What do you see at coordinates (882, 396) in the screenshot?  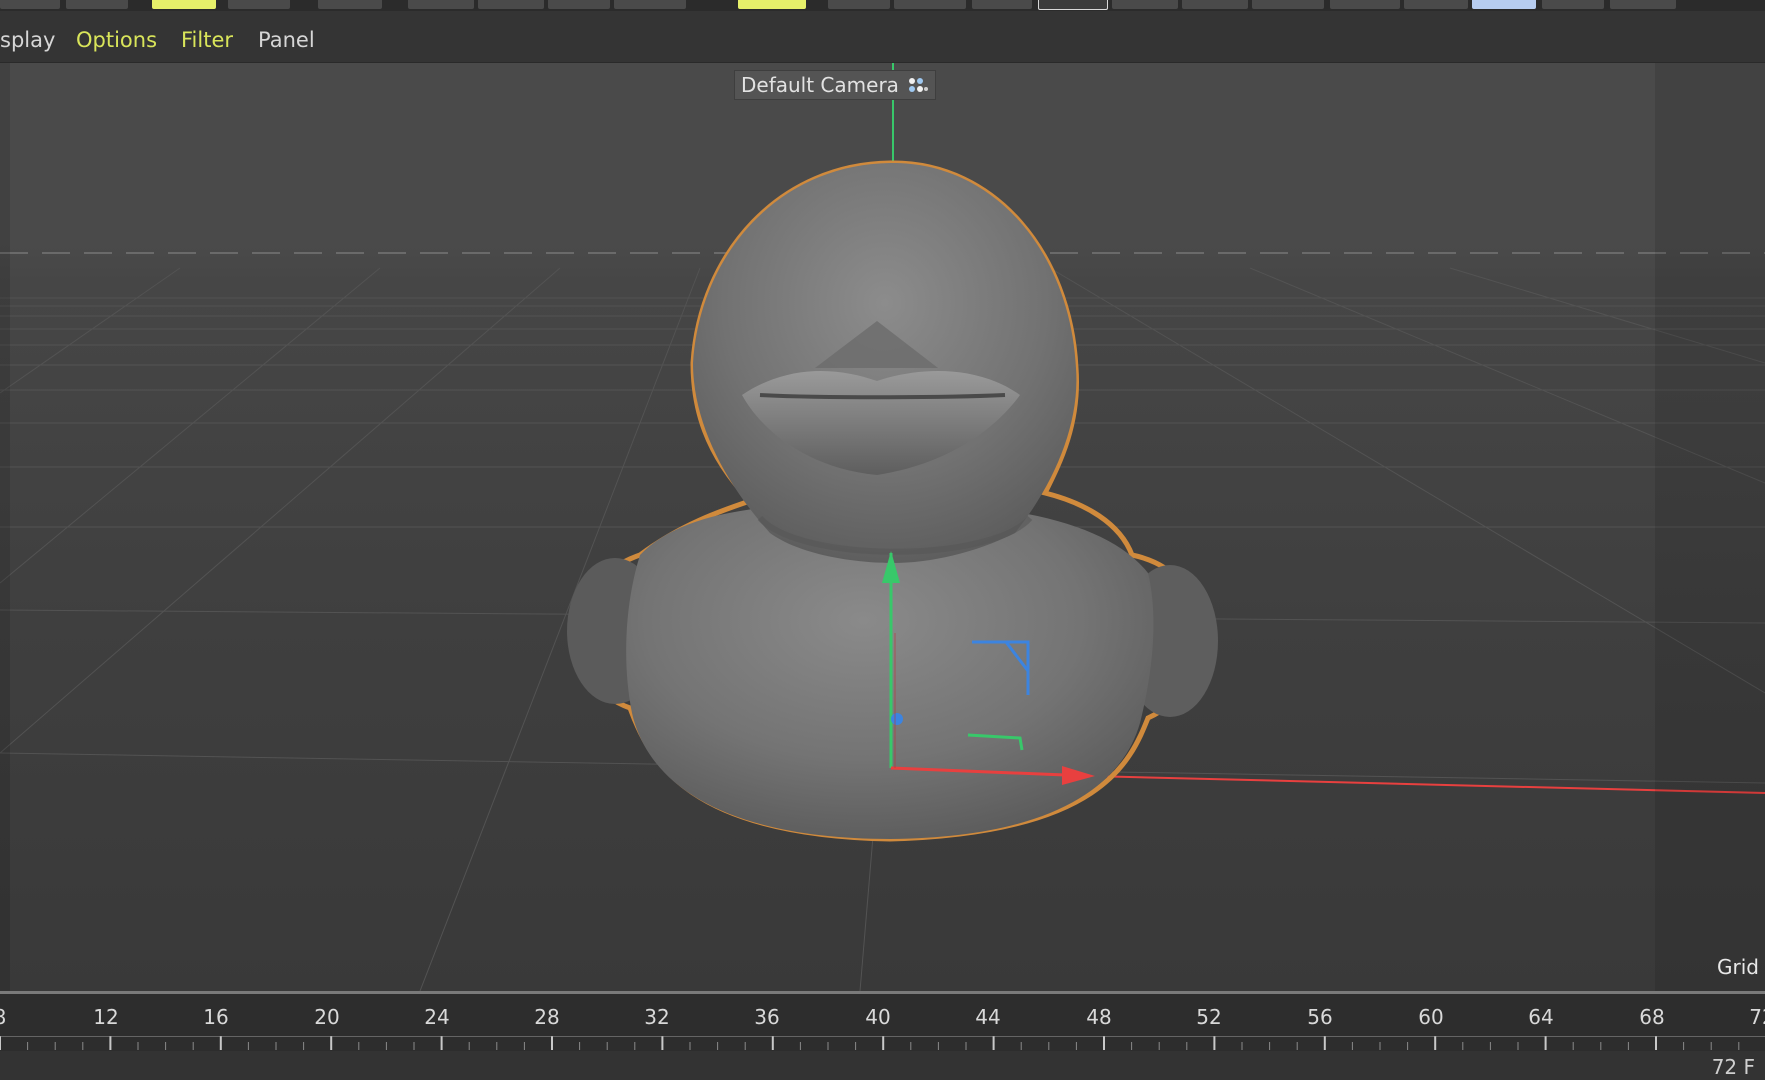 I see `beak-mouth` at bounding box center [882, 396].